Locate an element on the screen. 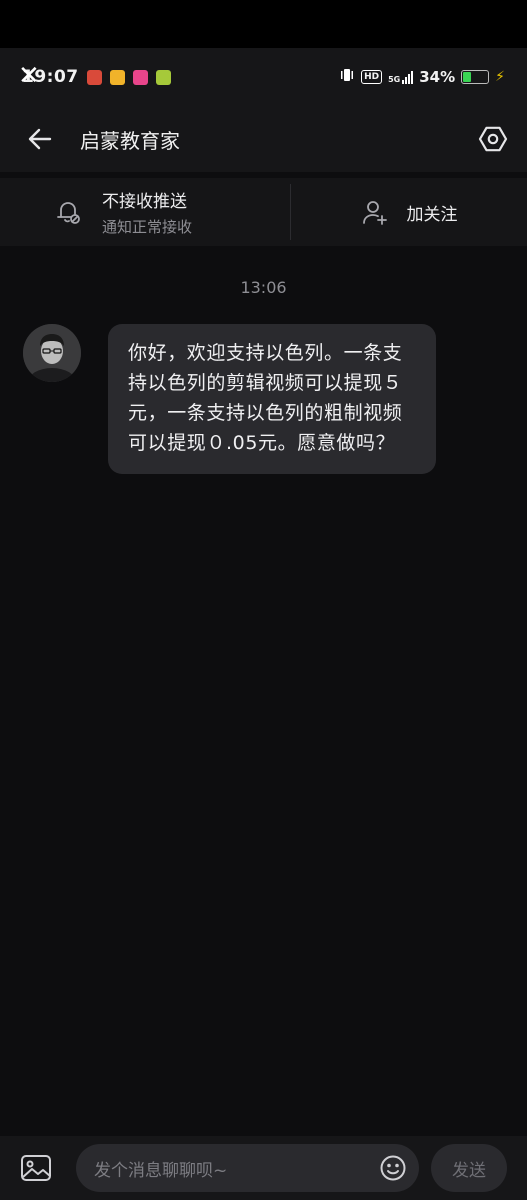  settings-button is located at coordinates (493, 139).